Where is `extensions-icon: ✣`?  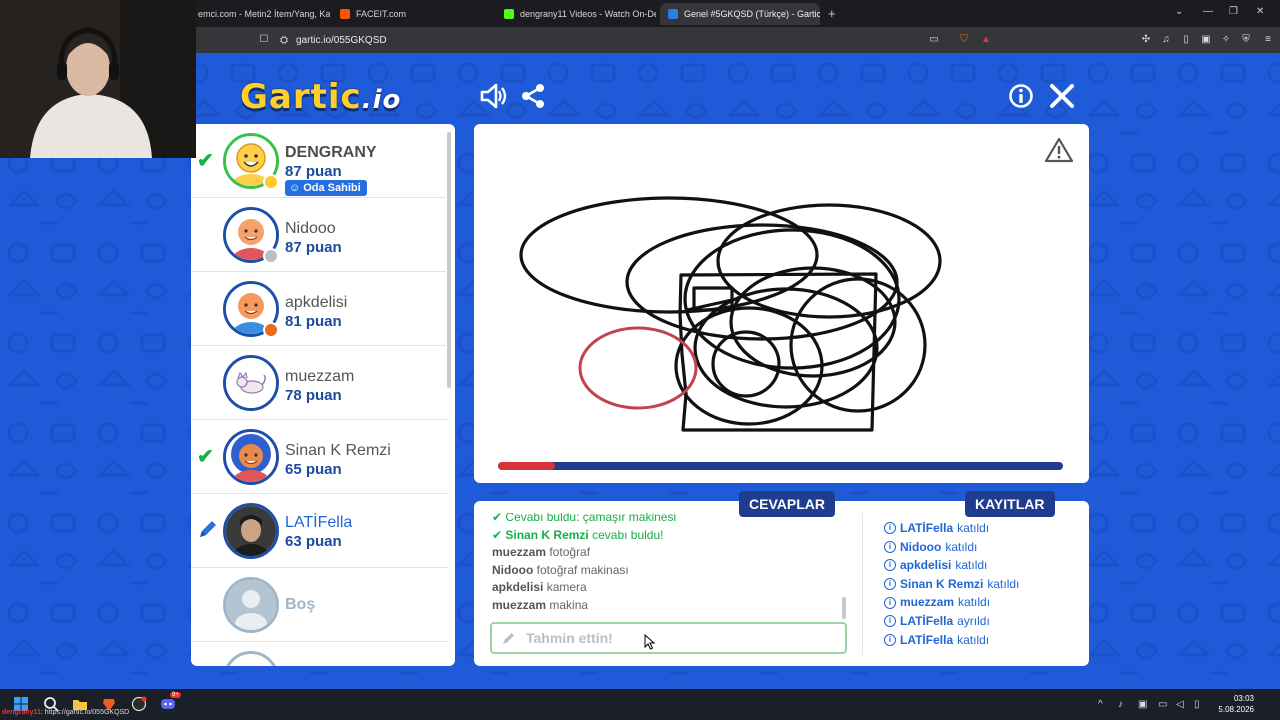
extensions-icon: ✣ is located at coordinates (1146, 40).